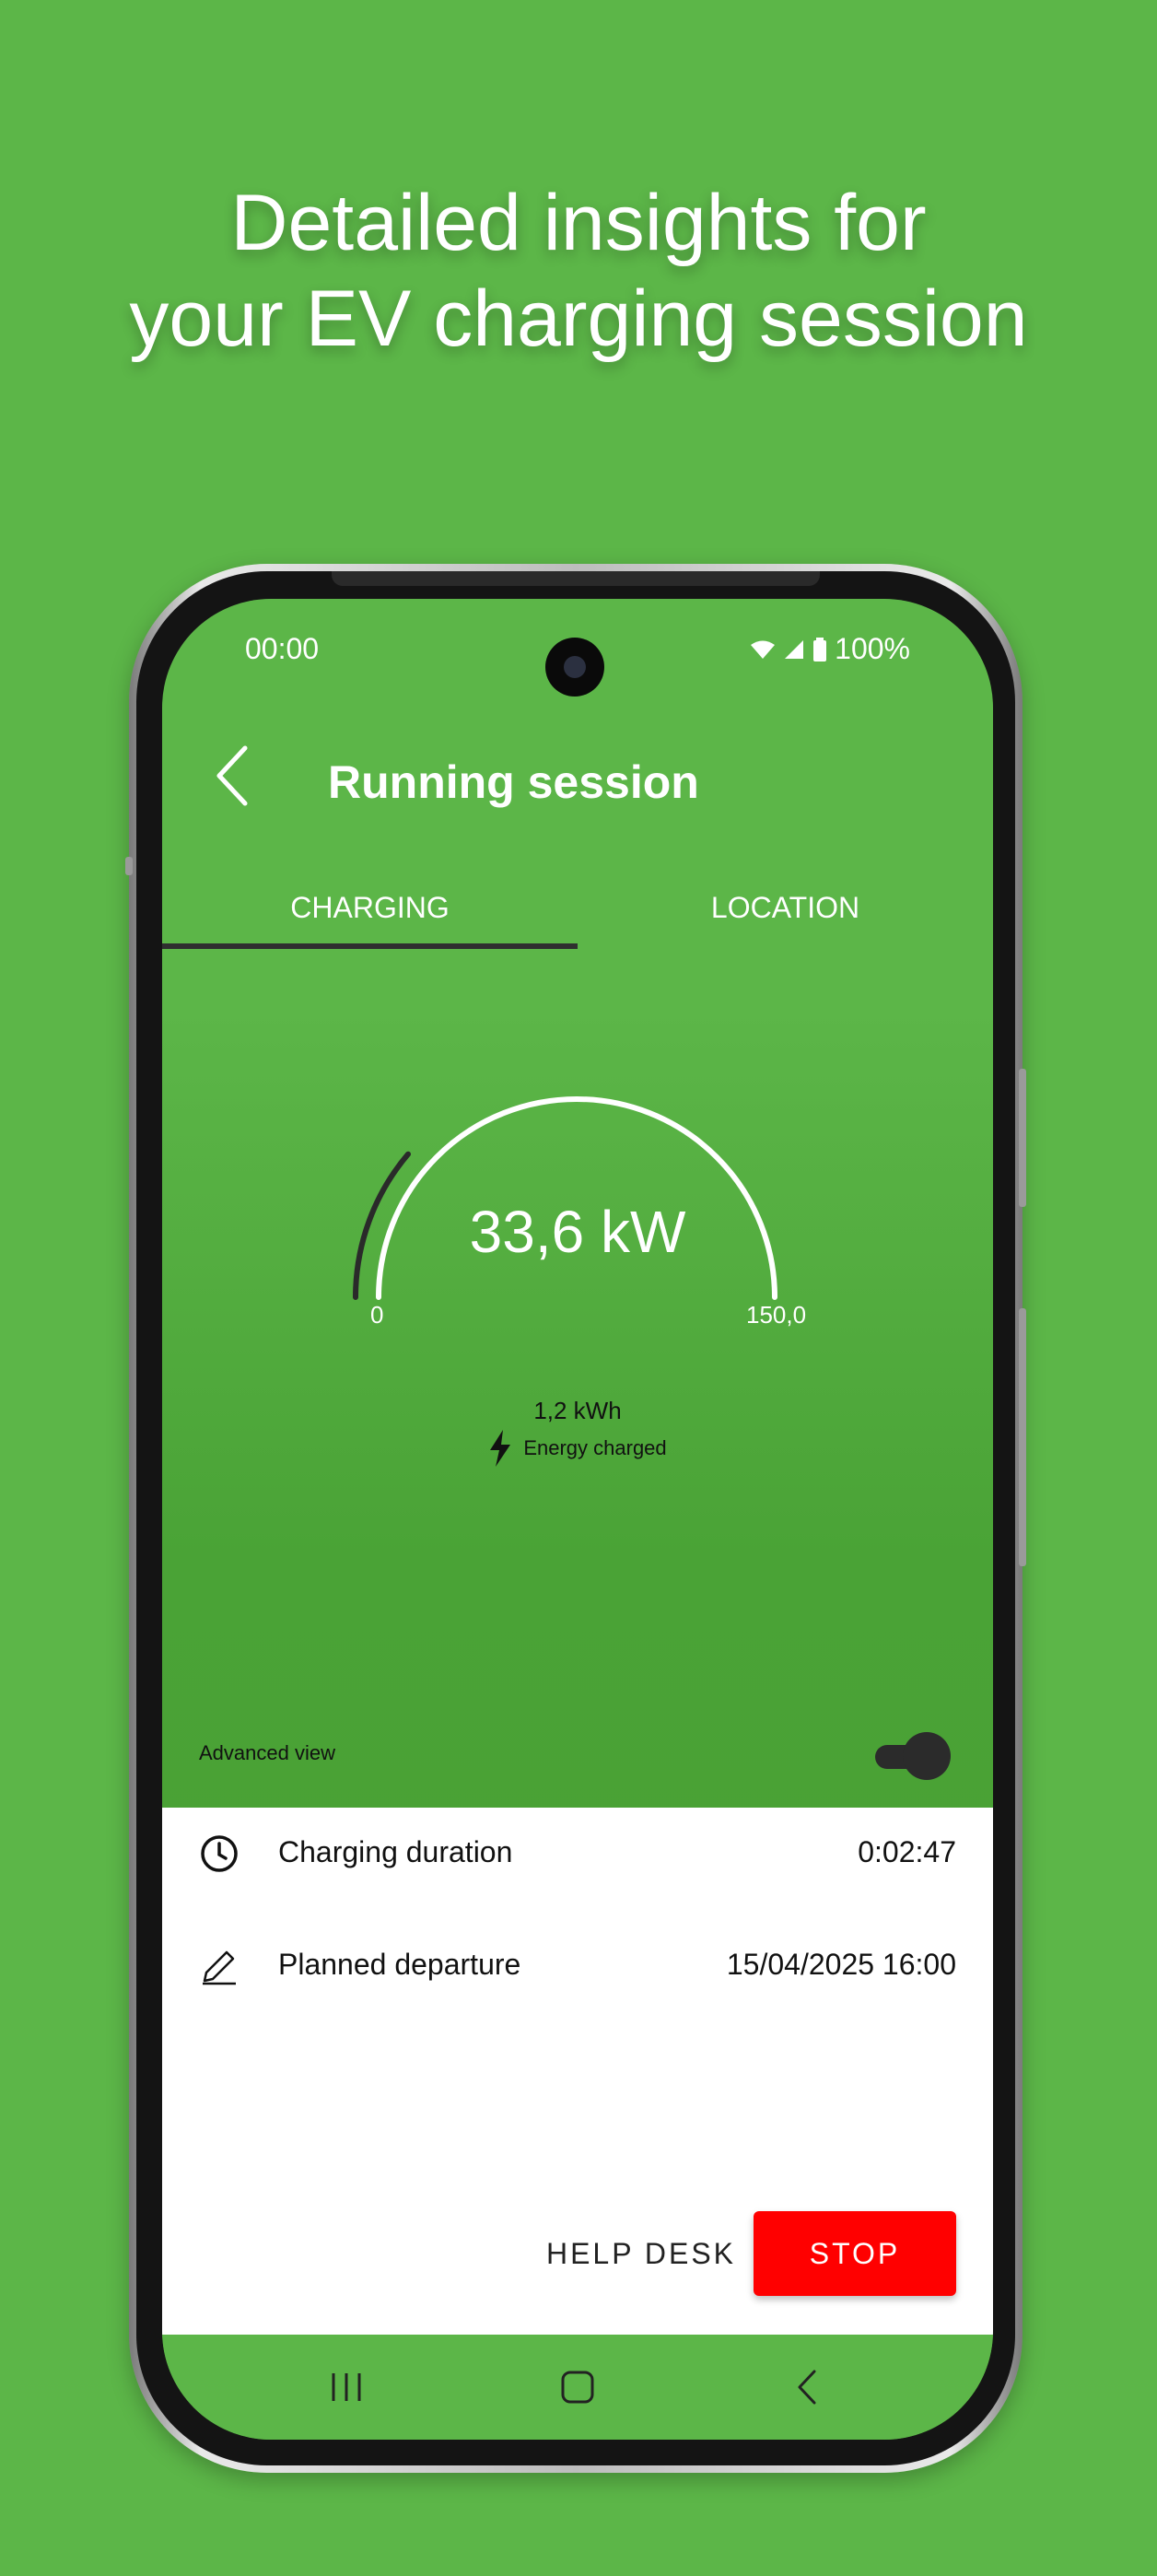  Describe the element at coordinates (513, 782) in the screenshot. I see `page-title: Running session` at that location.